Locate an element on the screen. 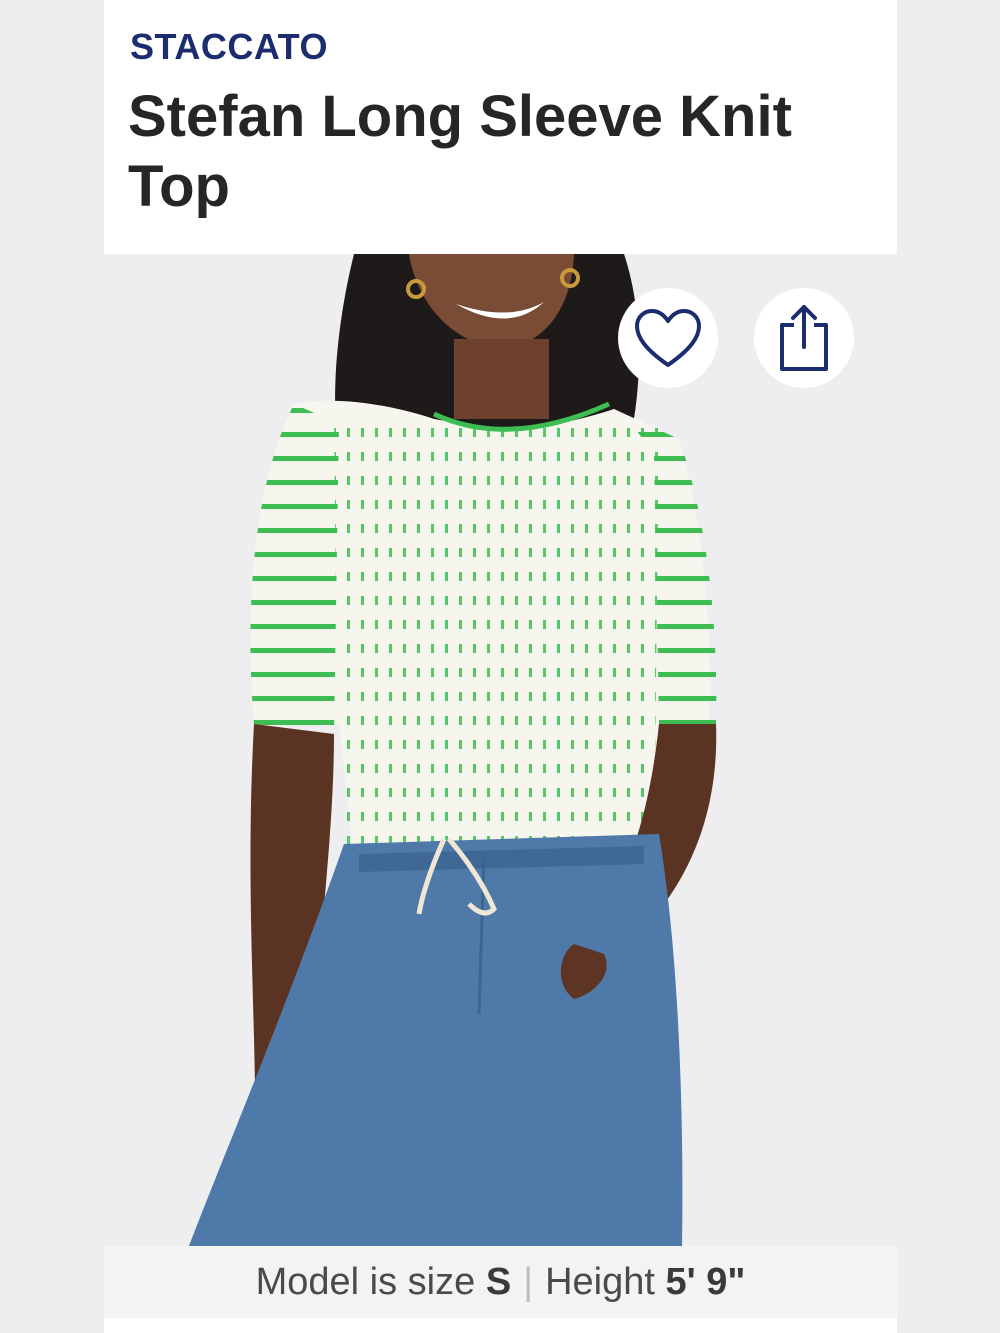 The height and width of the screenshot is (1333, 1000). model-height-label: Height is located at coordinates (600, 1281).